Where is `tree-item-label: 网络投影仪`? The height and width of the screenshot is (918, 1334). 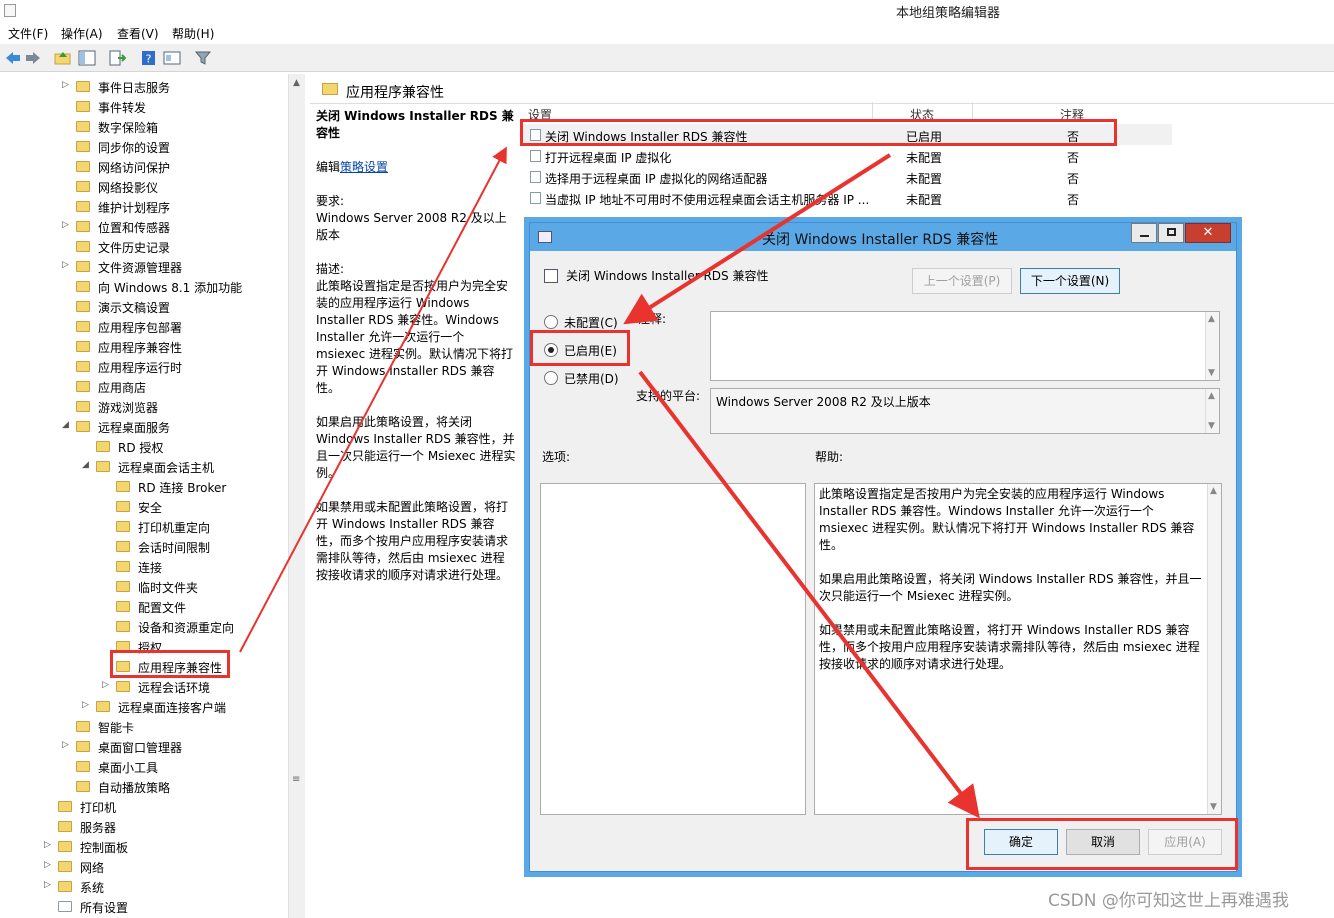 tree-item-label: 网络投影仪 is located at coordinates (128, 188).